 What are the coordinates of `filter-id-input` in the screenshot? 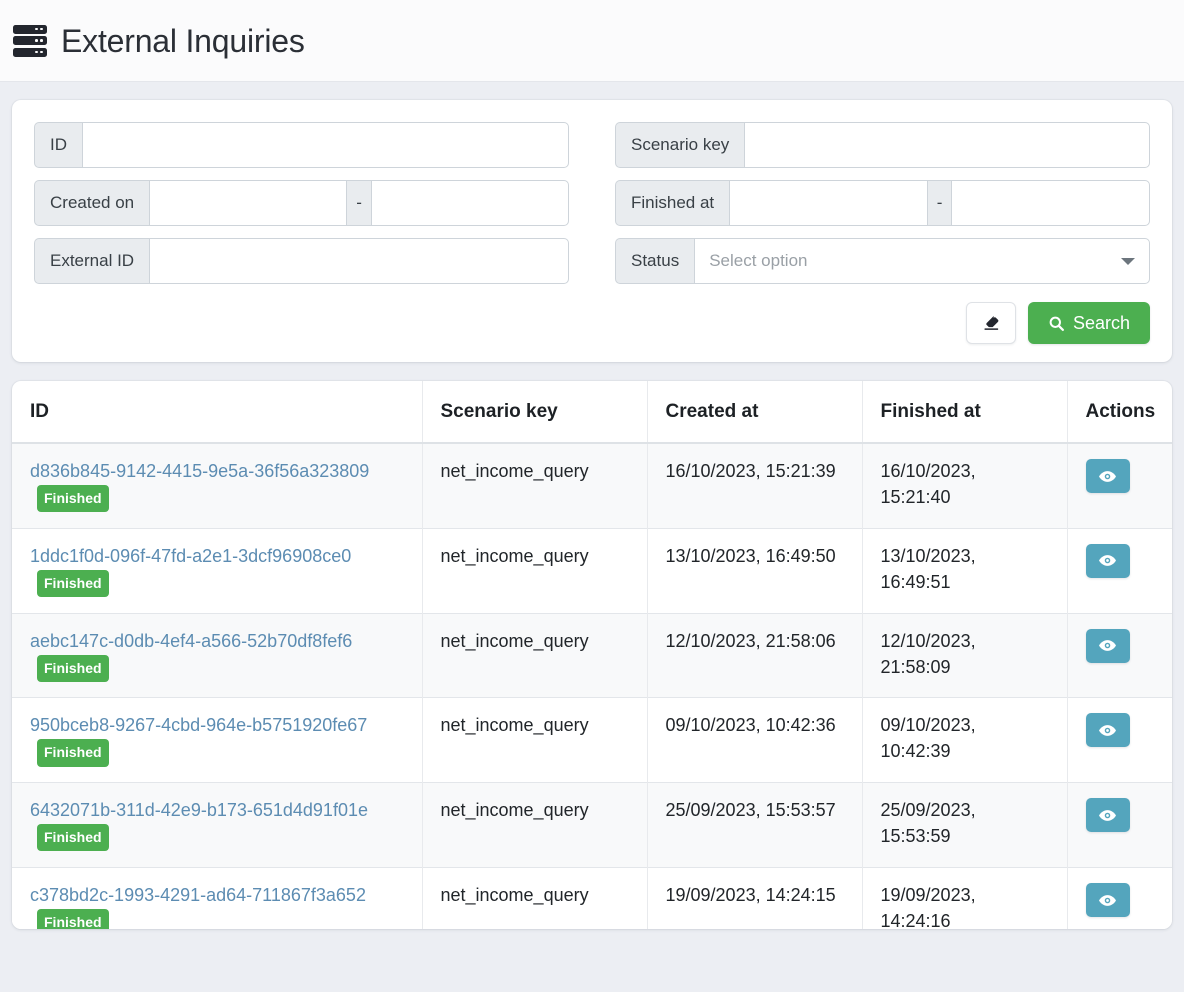 It's located at (325, 145).